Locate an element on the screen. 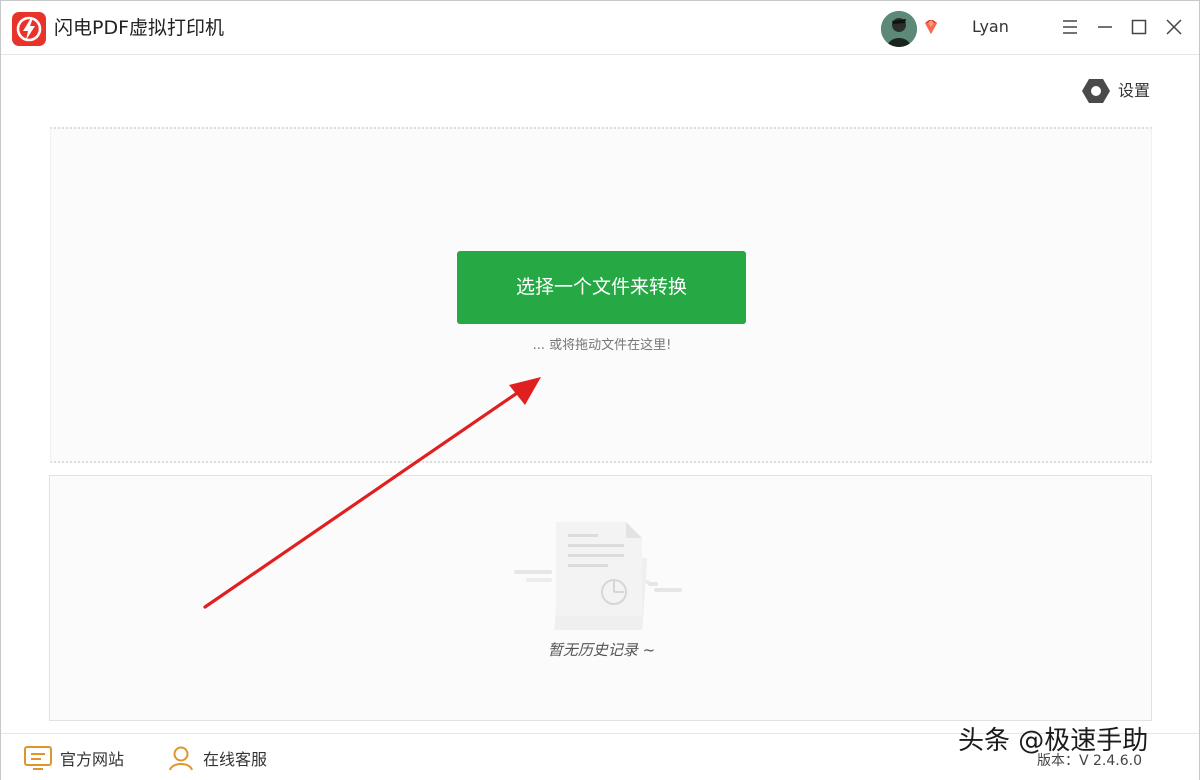 The image size is (1200, 780). vip-diamond-icon is located at coordinates (931, 27).